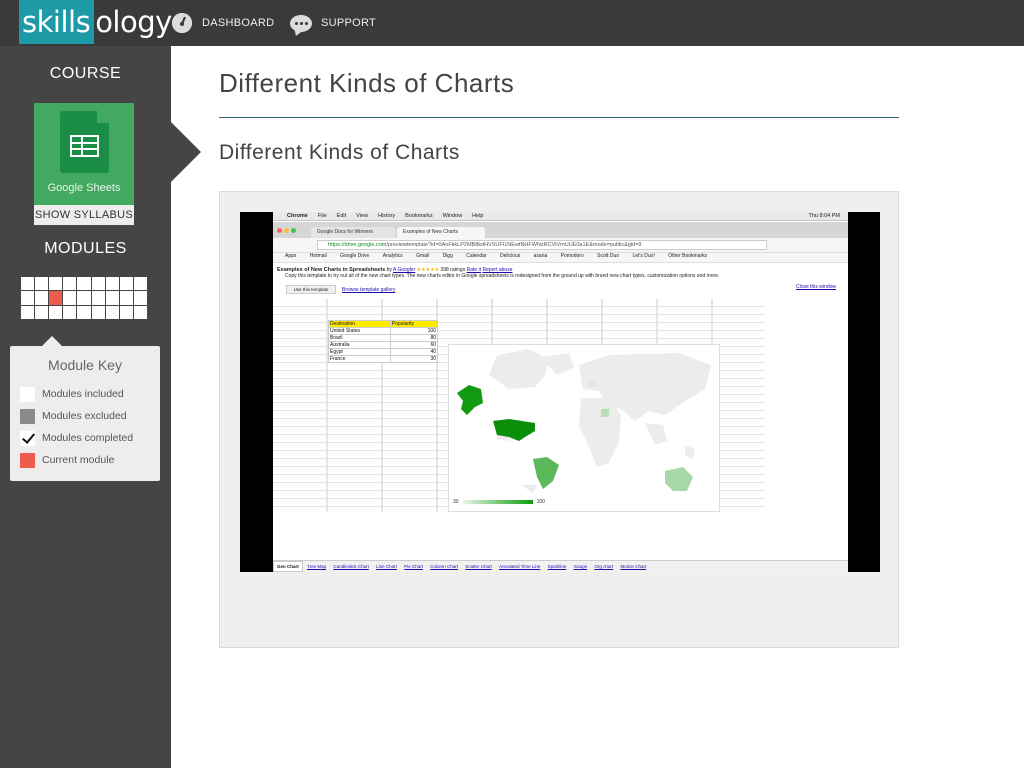 The image size is (1024, 768). I want to click on sheet-tab: Motion Chart, so click(633, 566).